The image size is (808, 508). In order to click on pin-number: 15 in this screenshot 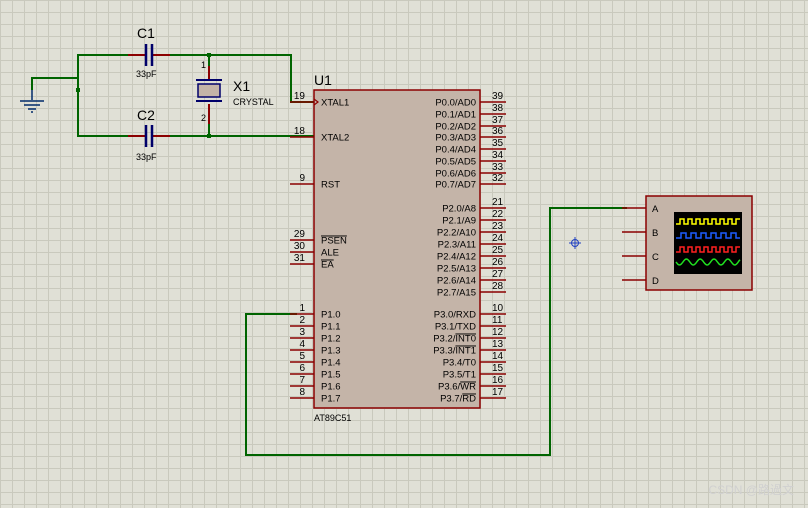, I will do `click(498, 368)`.